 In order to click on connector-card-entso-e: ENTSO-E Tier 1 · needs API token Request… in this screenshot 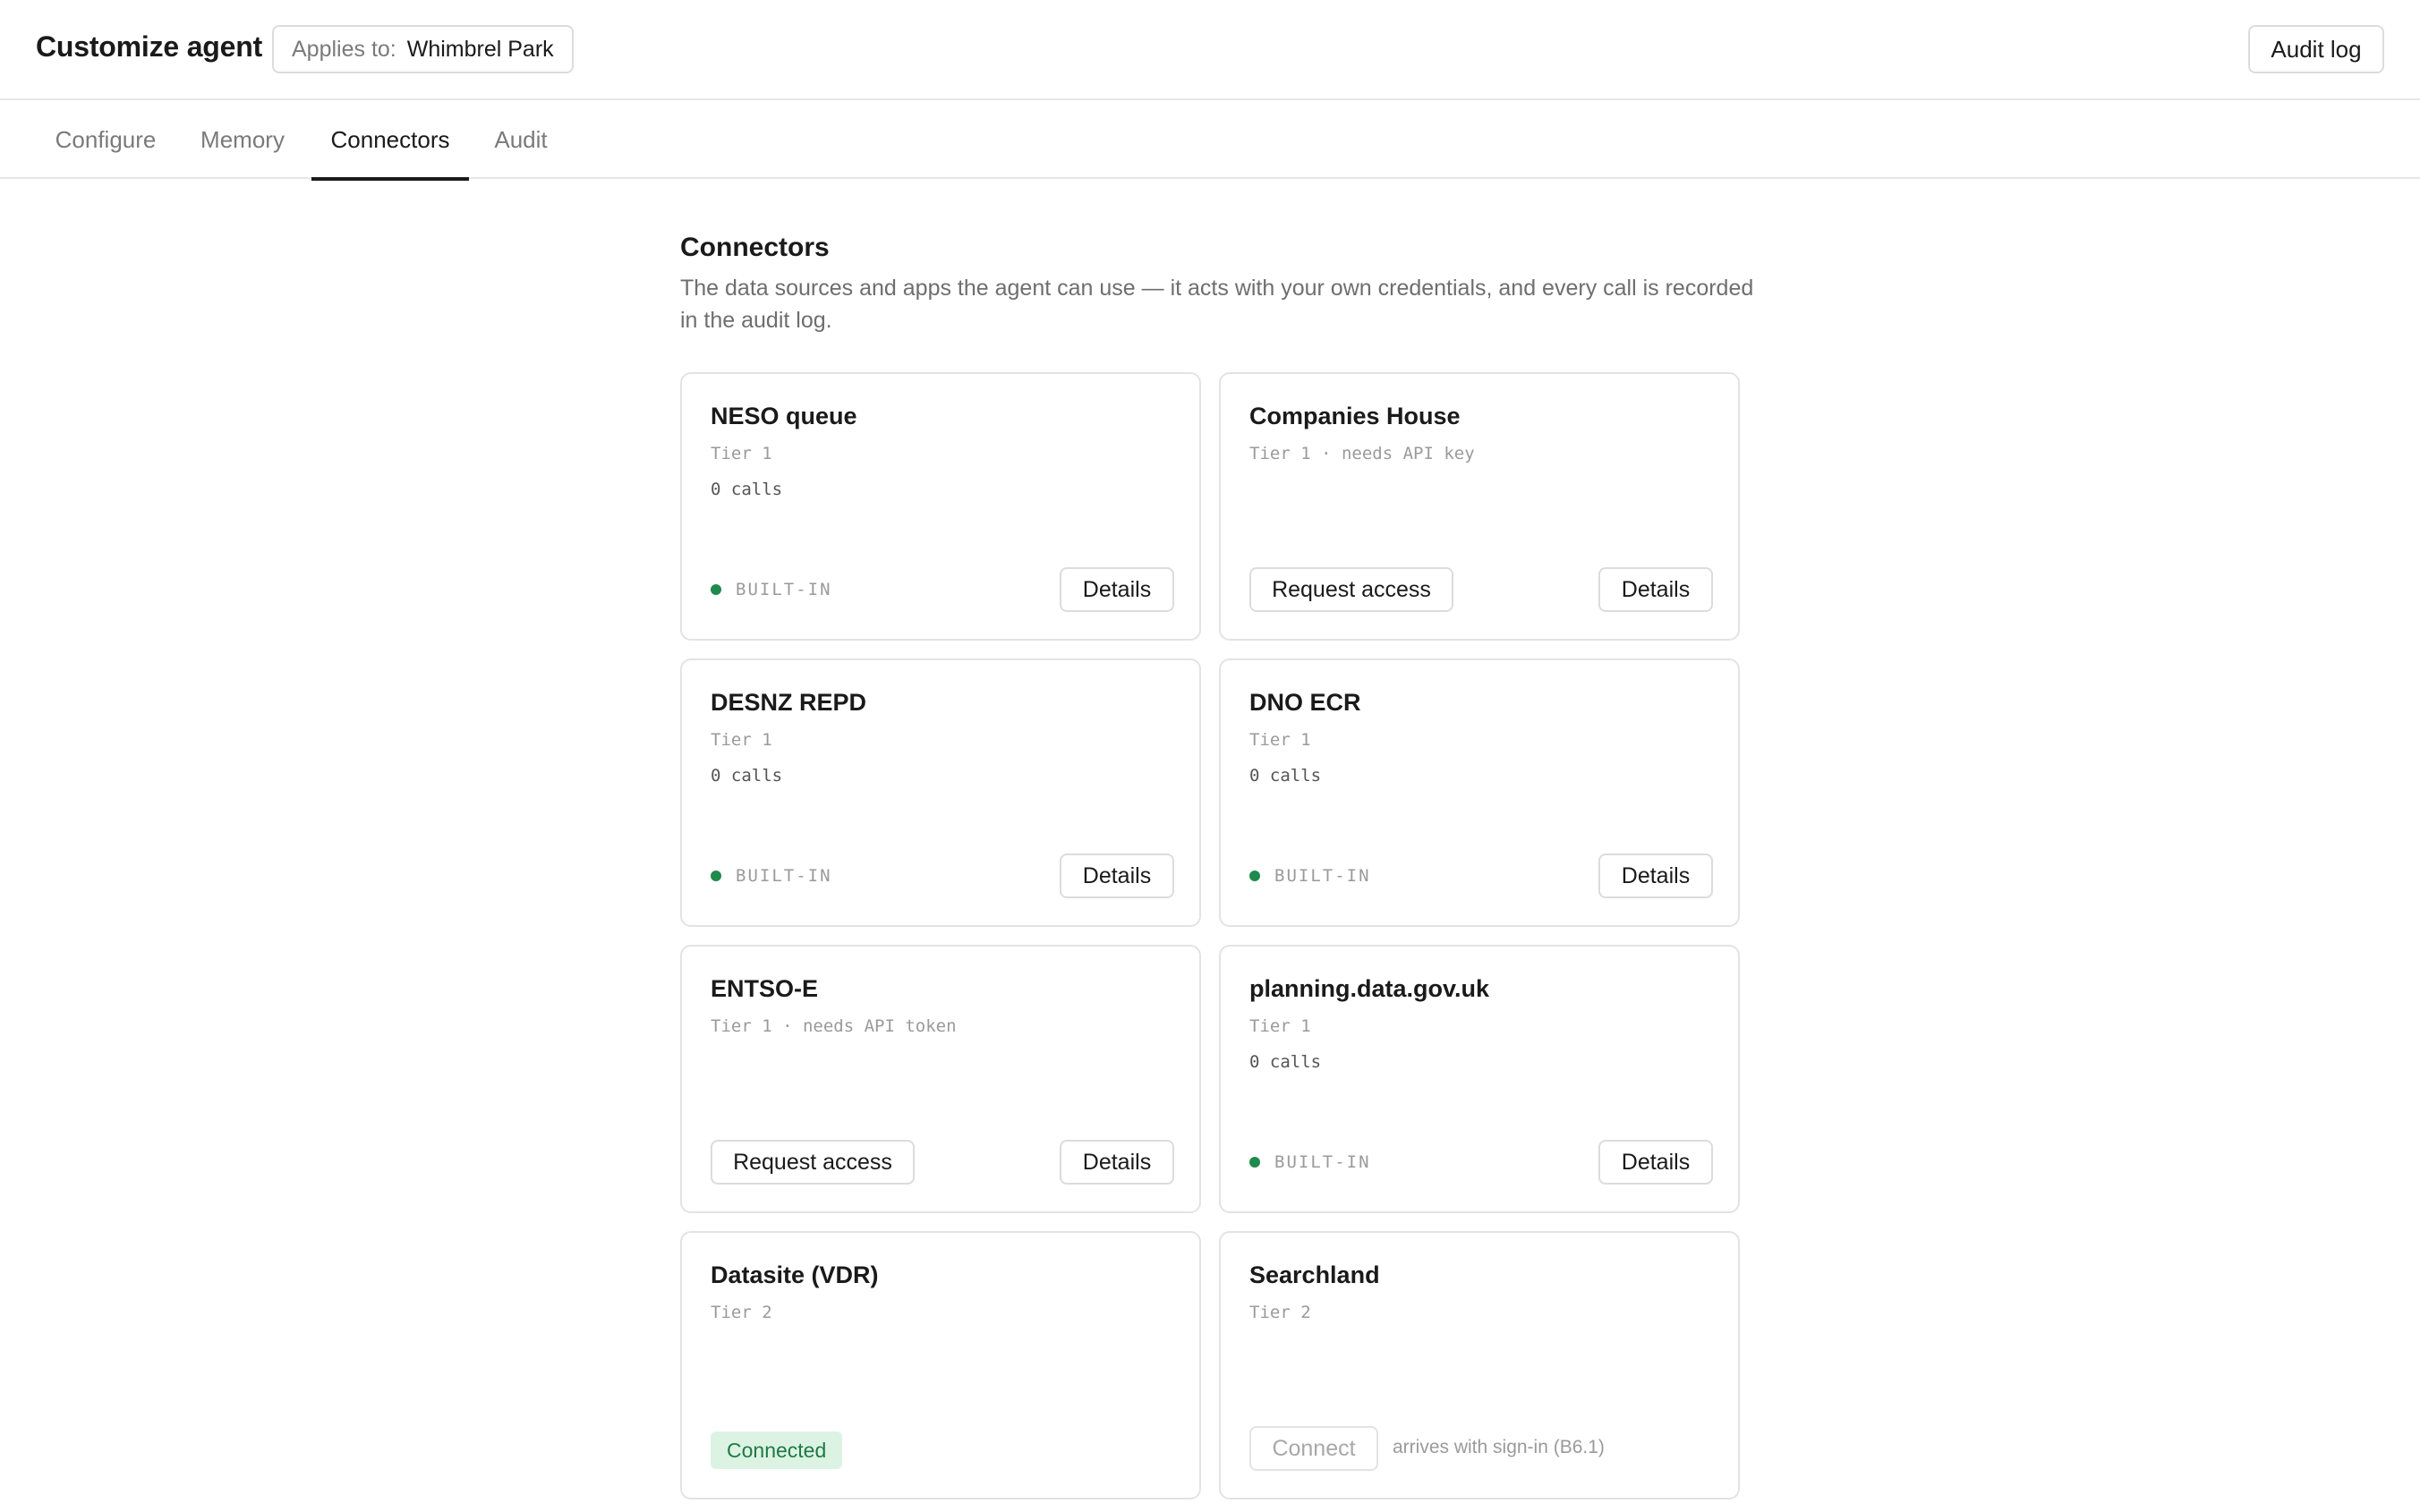, I will do `click(941, 1079)`.